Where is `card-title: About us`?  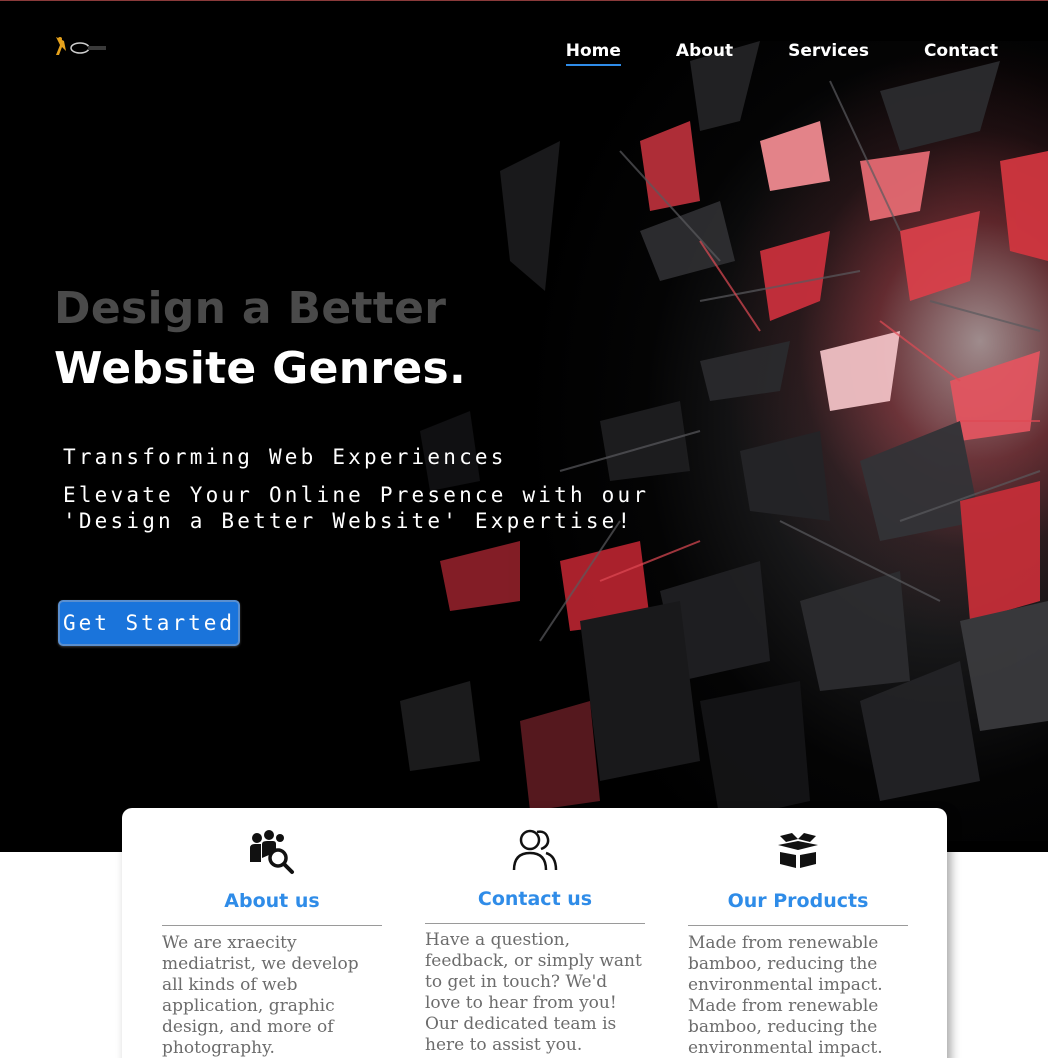
card-title: About us is located at coordinates (272, 901).